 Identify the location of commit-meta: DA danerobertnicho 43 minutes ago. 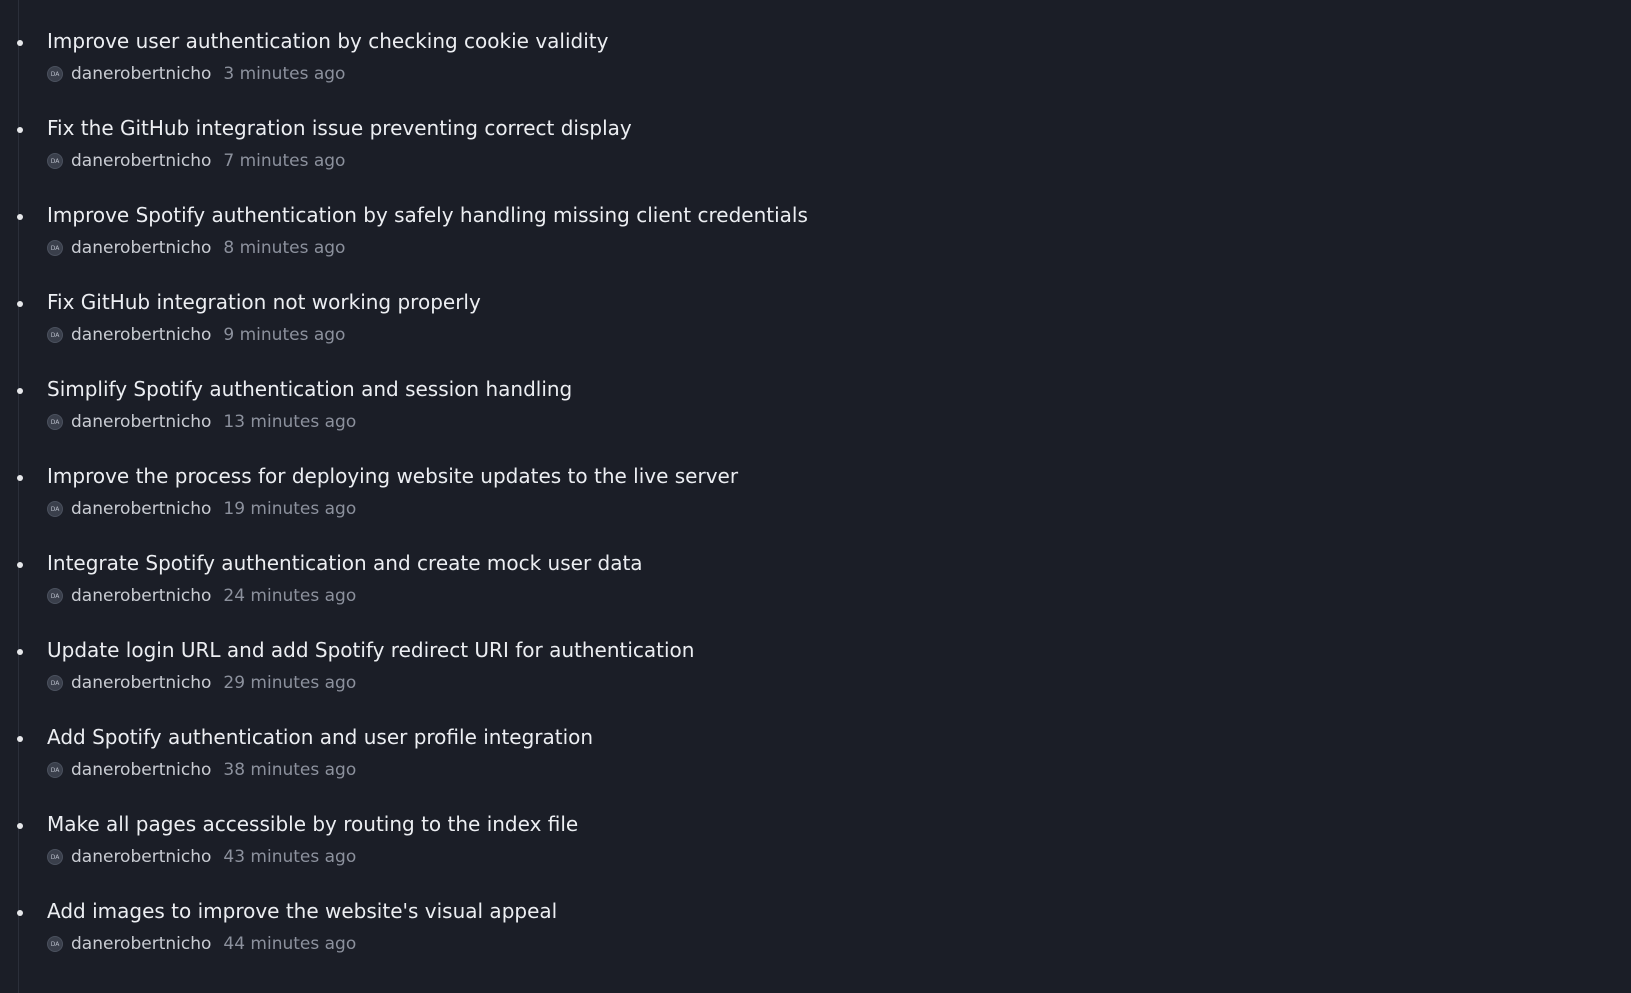
(201, 857).